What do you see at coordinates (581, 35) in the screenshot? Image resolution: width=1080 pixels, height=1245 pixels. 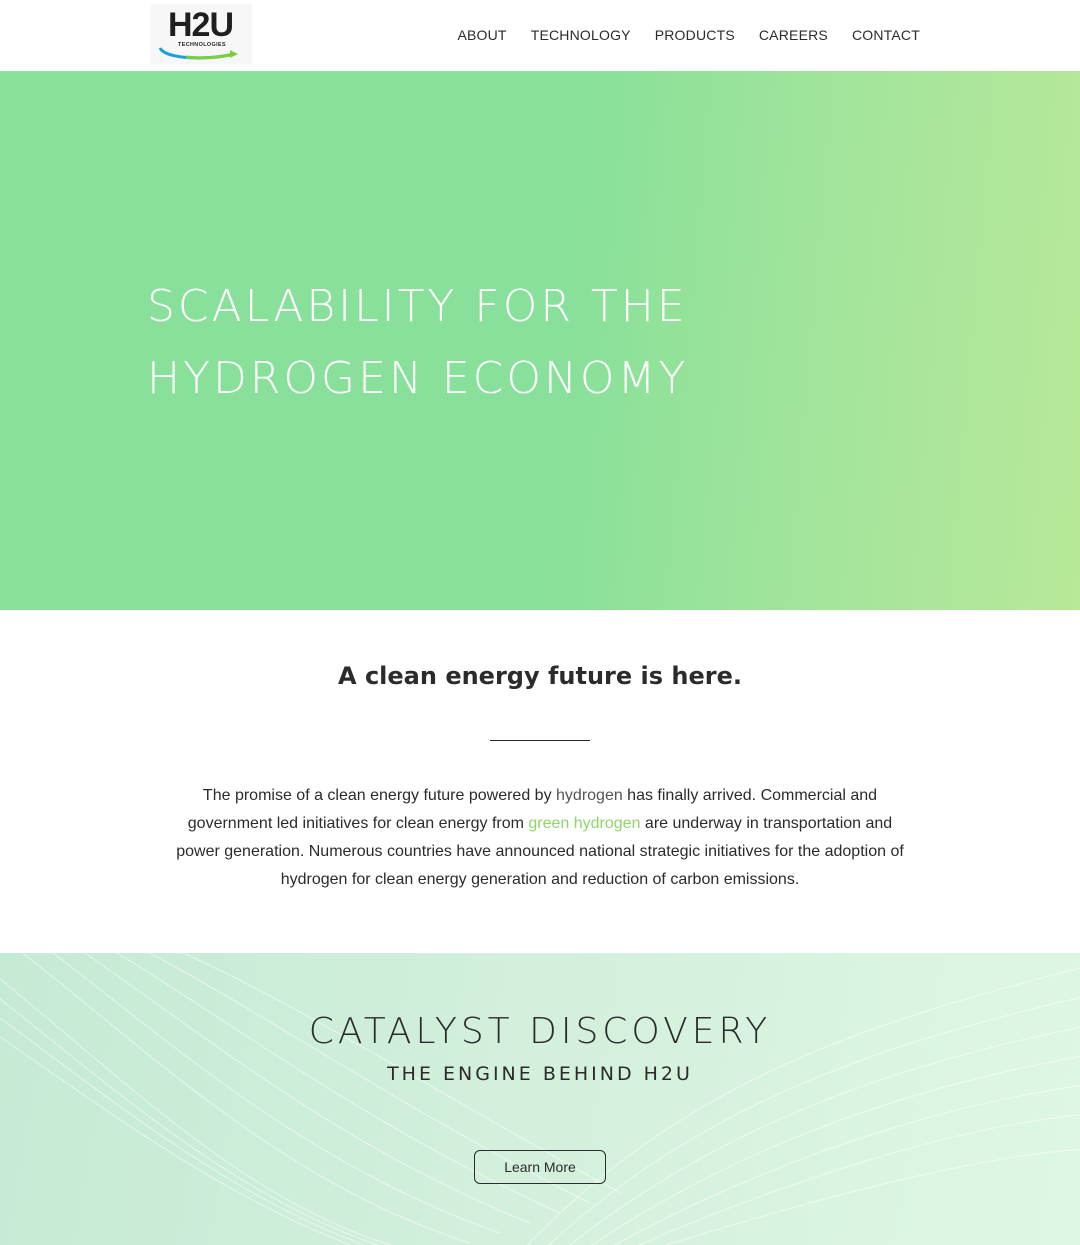 I see `nav-technology: TECHNOLOGY` at bounding box center [581, 35].